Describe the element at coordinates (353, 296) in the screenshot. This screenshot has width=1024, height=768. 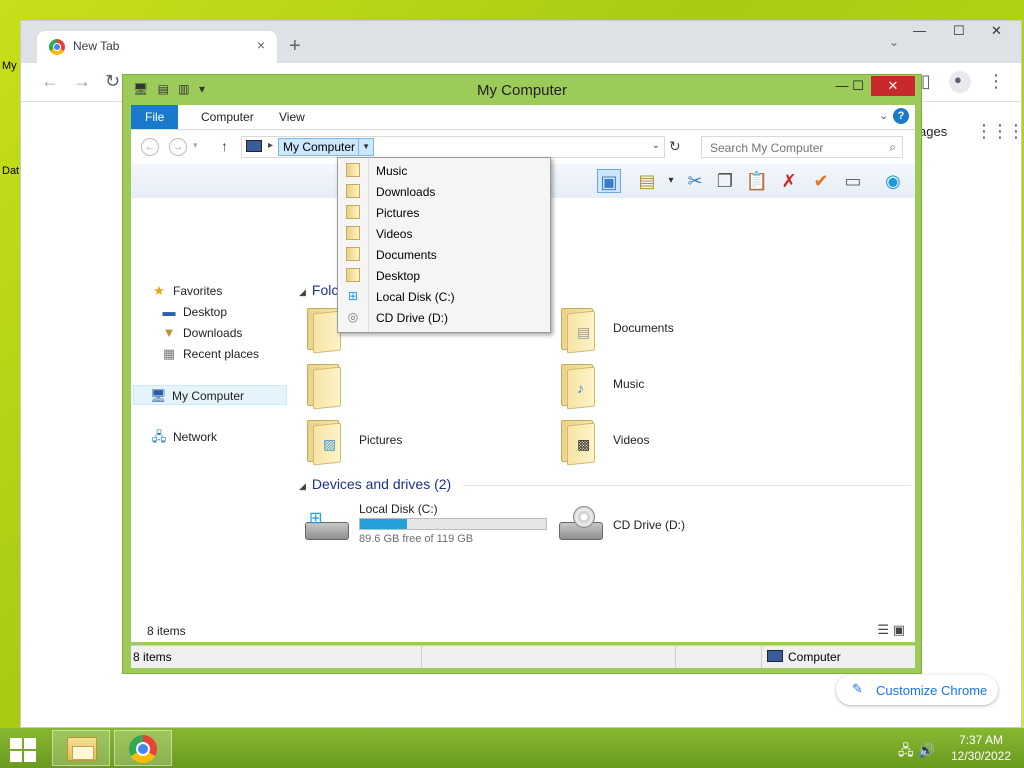
I see `local-disk-icon: ⊞` at that location.